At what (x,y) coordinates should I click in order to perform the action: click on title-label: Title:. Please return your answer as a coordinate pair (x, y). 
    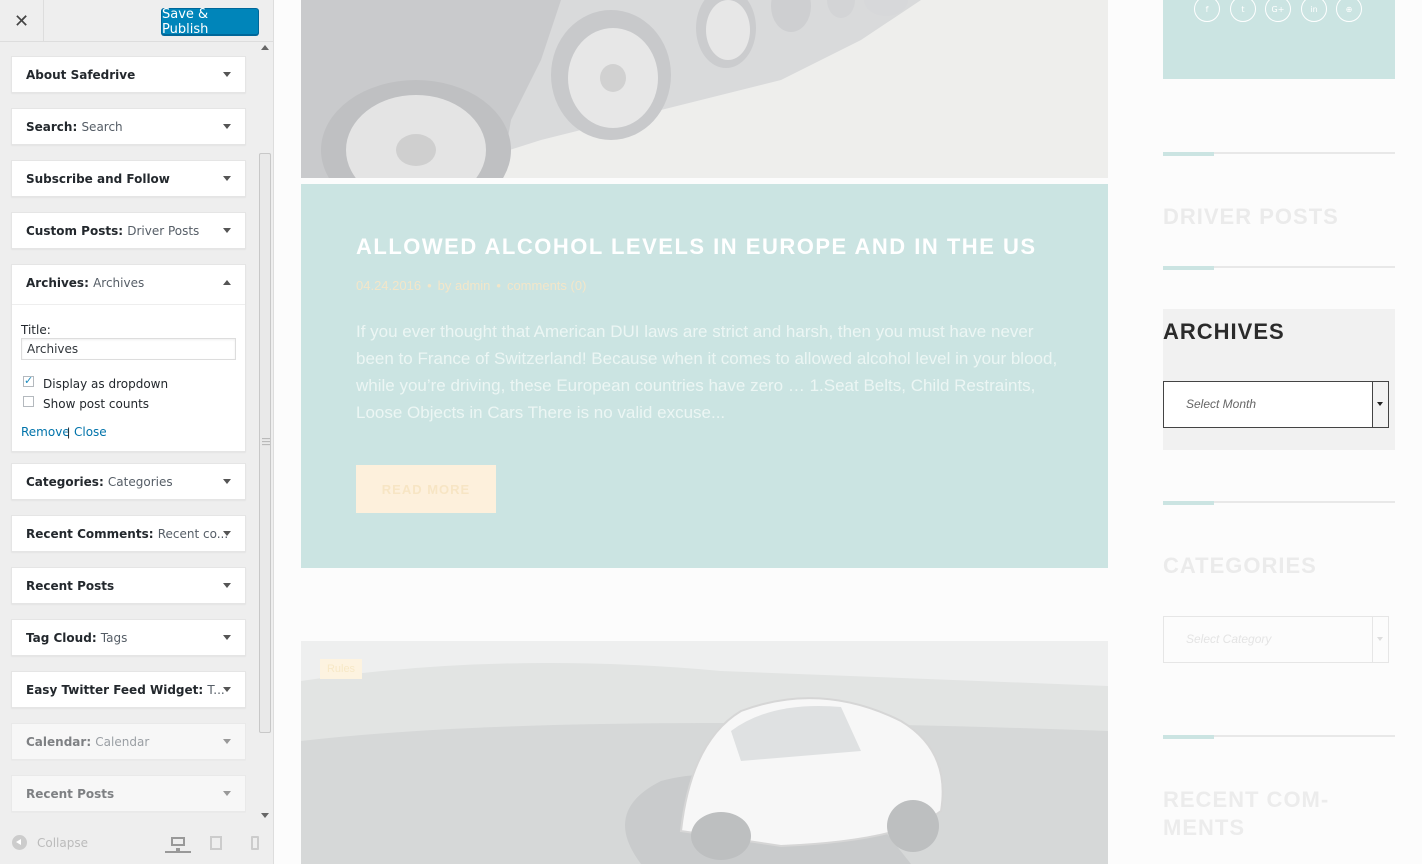
    Looking at the image, I should click on (36, 330).